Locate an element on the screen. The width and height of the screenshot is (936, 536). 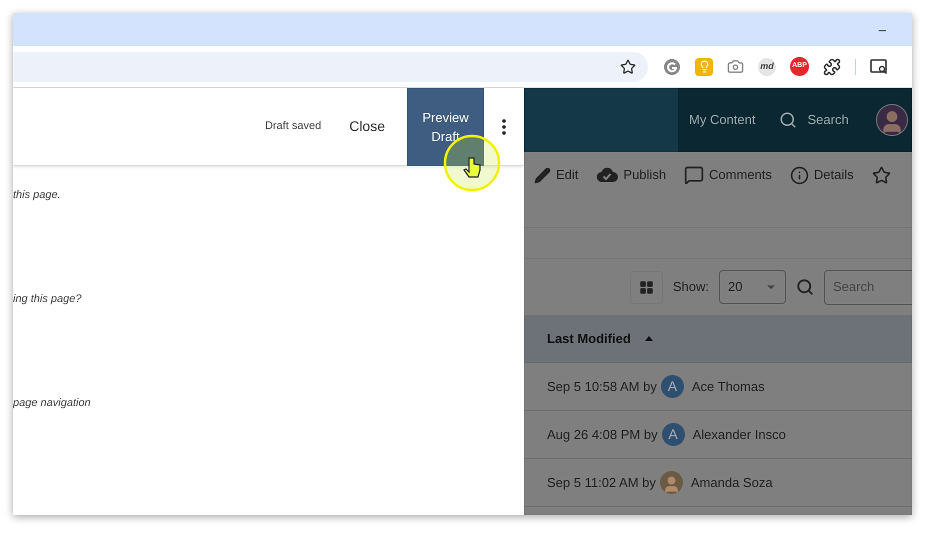
action-button: Edit is located at coordinates (556, 175).